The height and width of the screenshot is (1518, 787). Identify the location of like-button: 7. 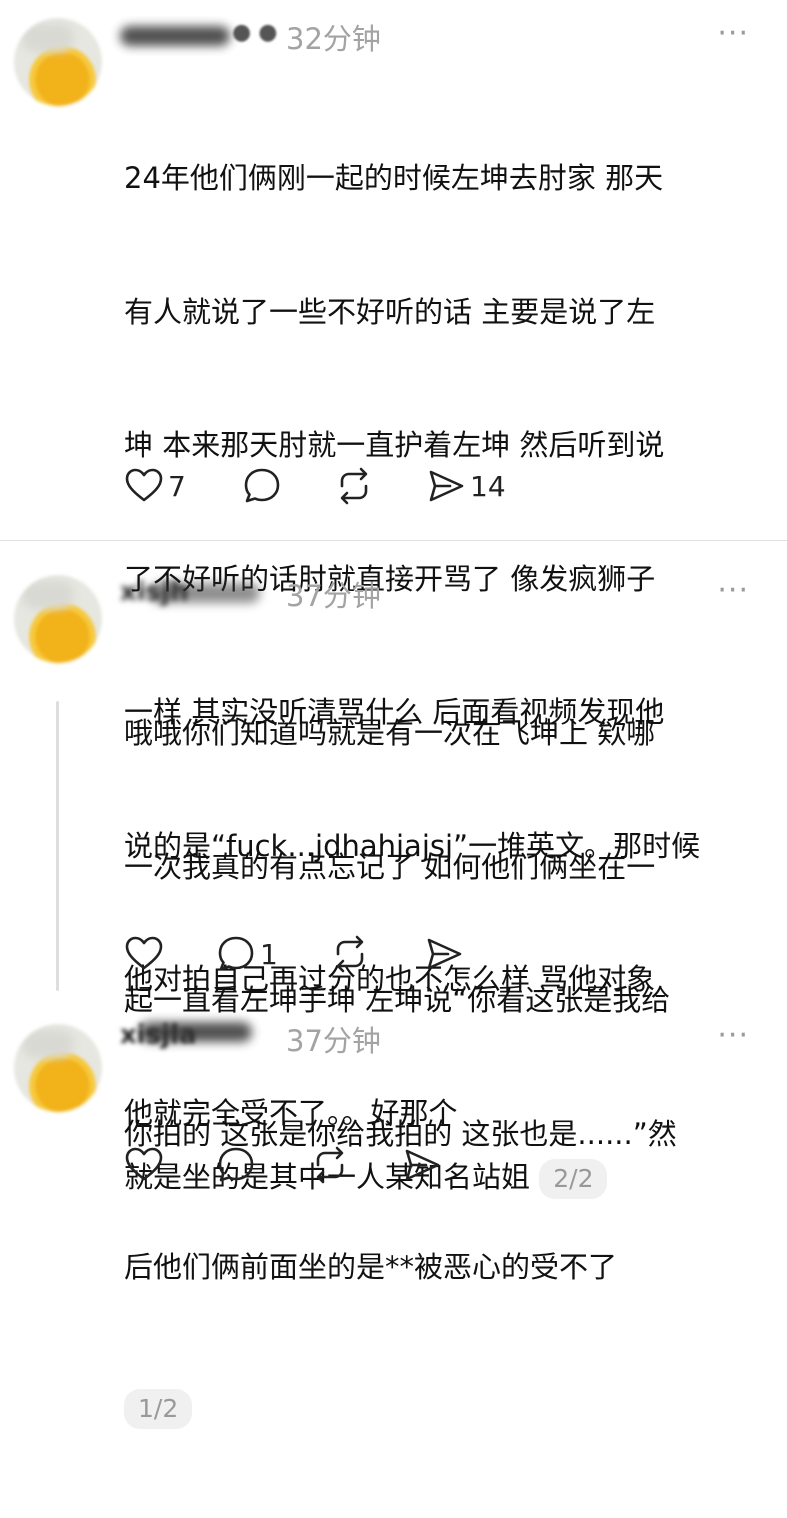
(155, 486).